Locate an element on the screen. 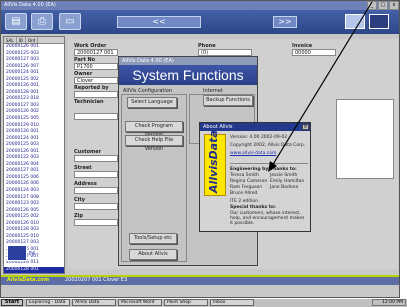 The width and height of the screenshot is (407, 307). annotation-arrow is located at coordinates (320, 86).